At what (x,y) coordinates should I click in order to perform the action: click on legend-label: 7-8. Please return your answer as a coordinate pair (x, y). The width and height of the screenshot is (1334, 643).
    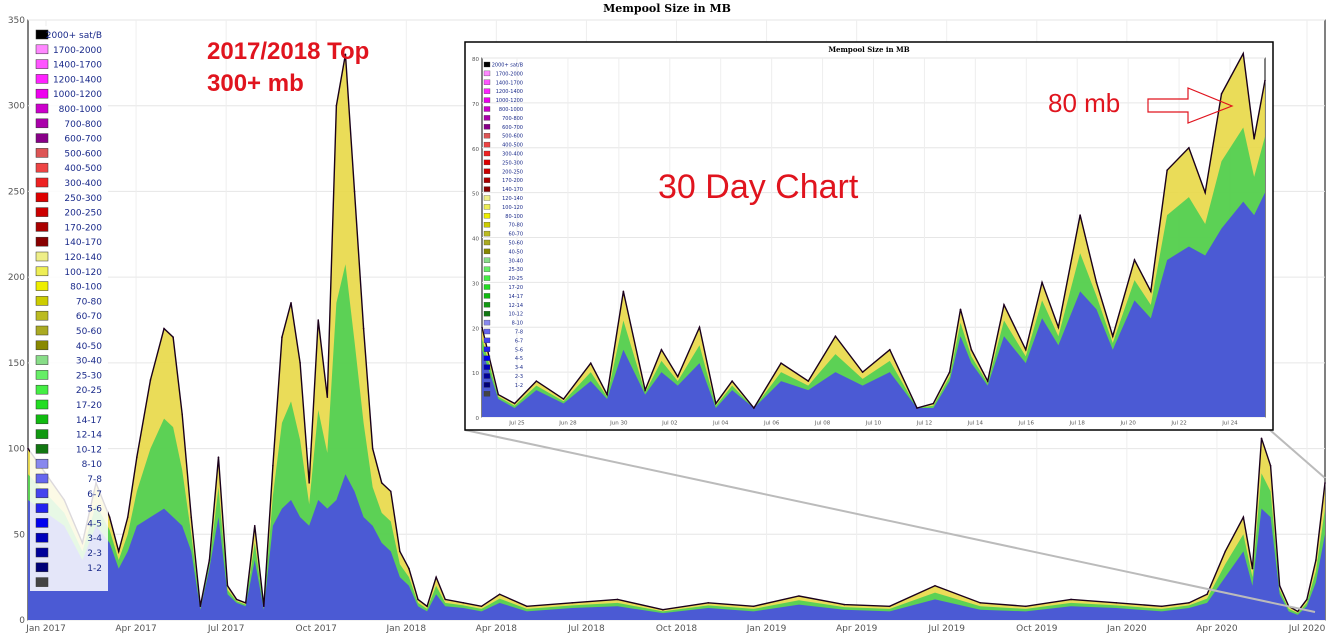
    Looking at the image, I should click on (94, 480).